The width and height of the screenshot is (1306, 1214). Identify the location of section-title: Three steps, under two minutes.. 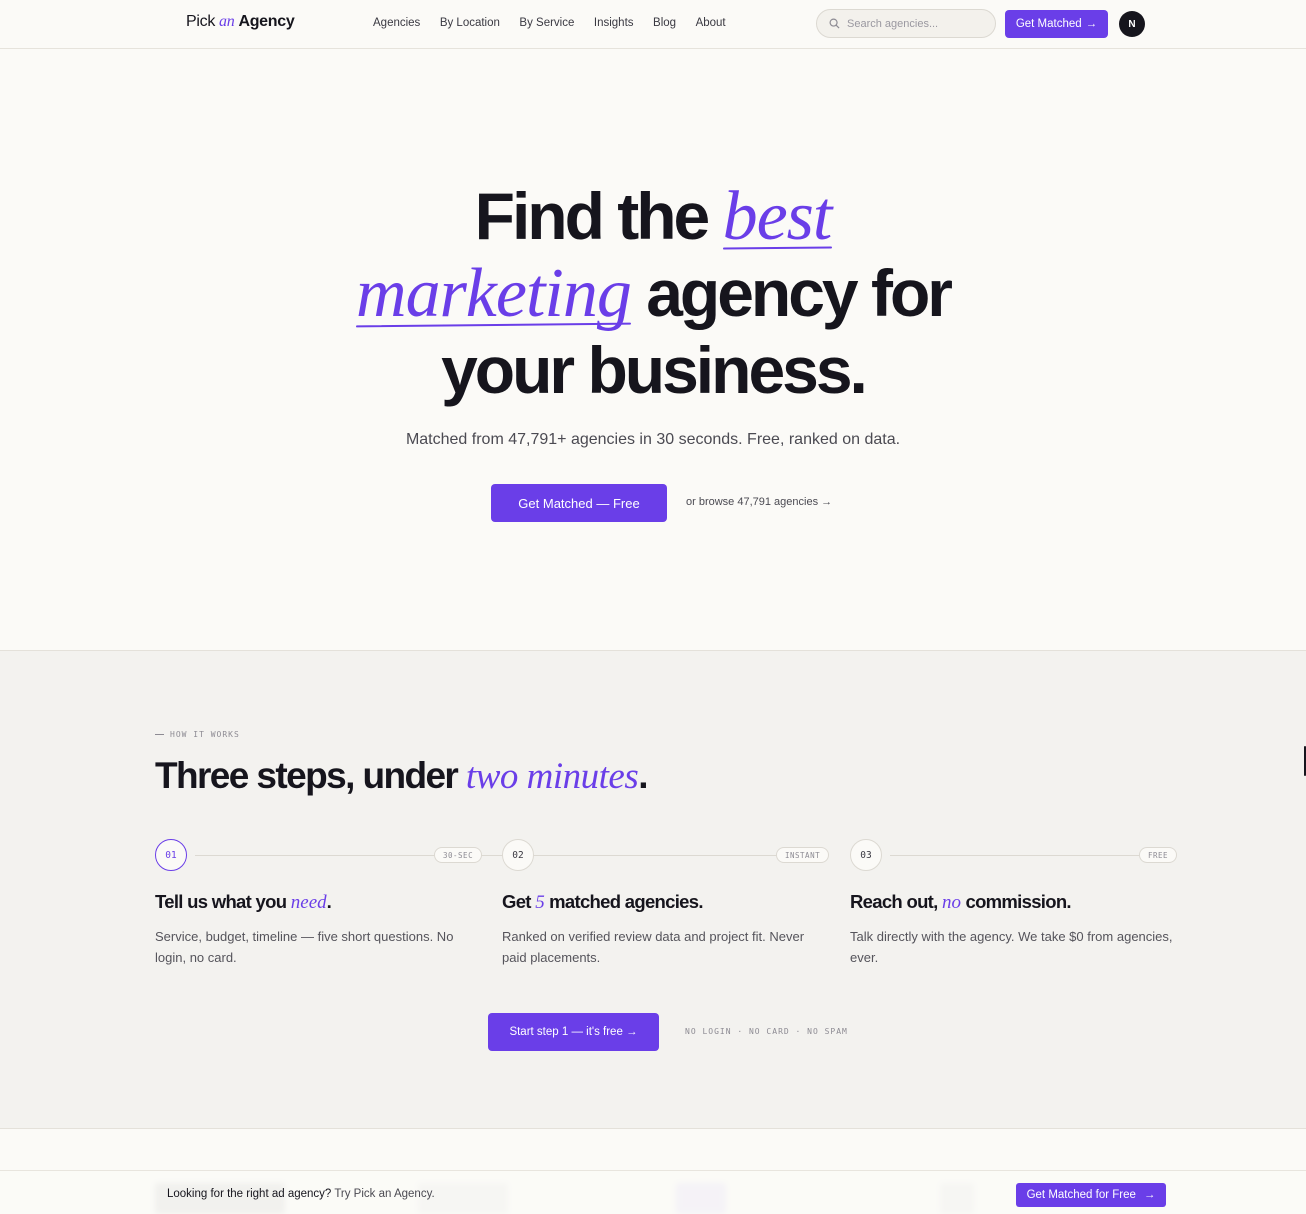
(401, 776).